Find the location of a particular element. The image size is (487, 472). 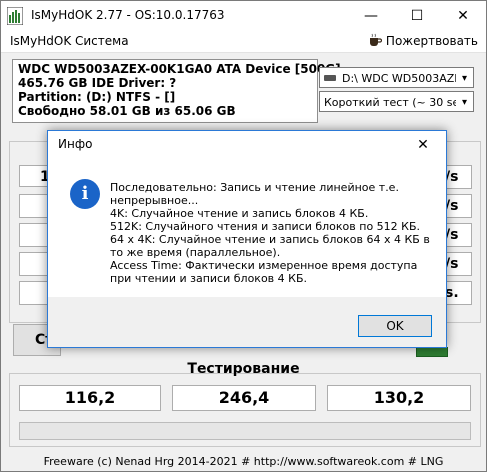

minimize-button: — is located at coordinates (371, 16).